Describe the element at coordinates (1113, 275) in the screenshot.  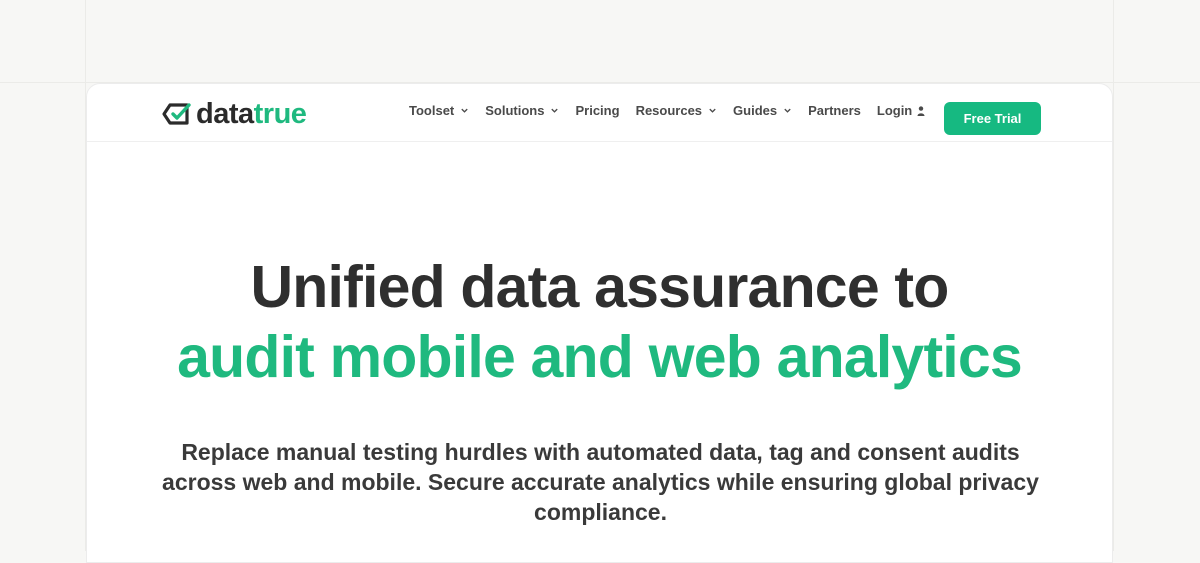
I see `frame-divider-right` at that location.